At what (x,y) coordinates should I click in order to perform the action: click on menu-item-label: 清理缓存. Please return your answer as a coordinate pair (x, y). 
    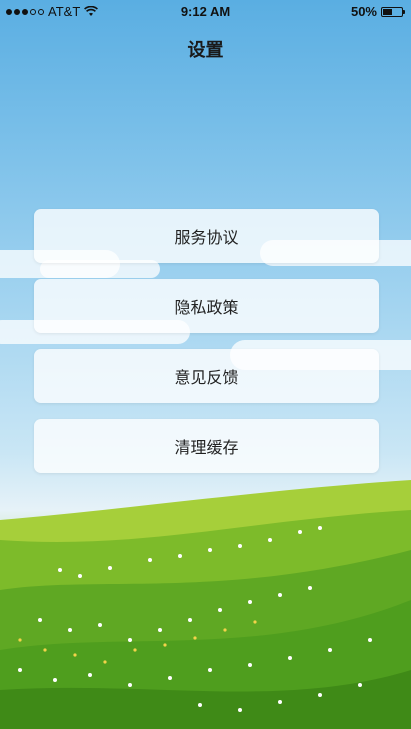
    Looking at the image, I should click on (206, 447).